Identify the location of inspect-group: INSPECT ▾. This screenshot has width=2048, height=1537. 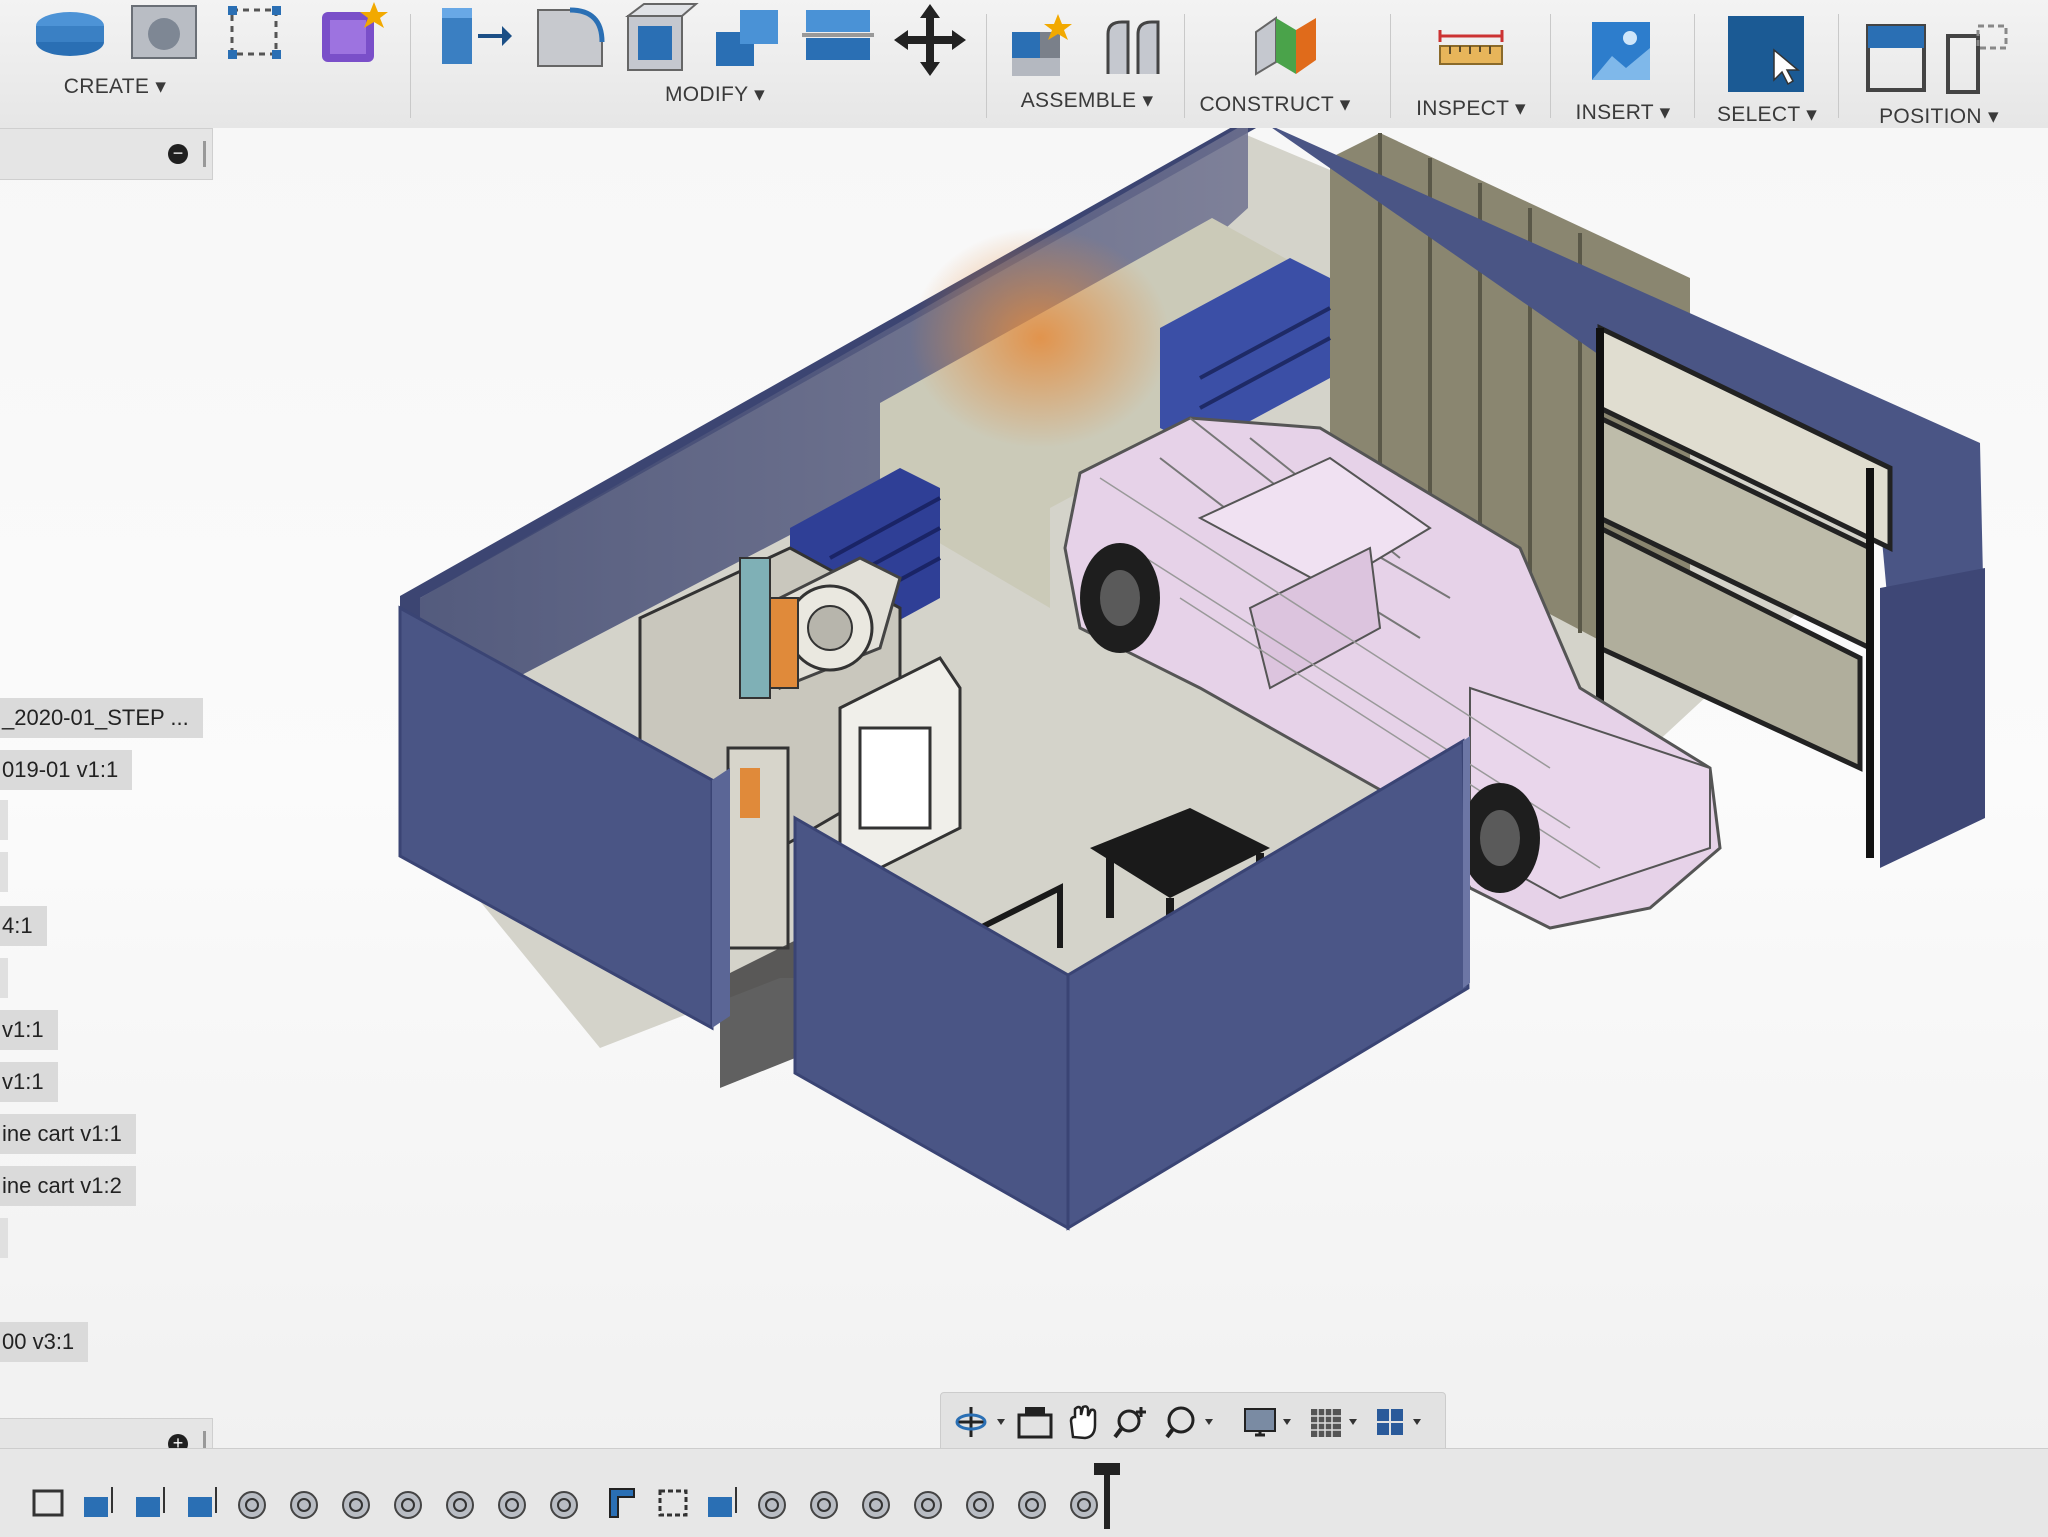
(1471, 64).